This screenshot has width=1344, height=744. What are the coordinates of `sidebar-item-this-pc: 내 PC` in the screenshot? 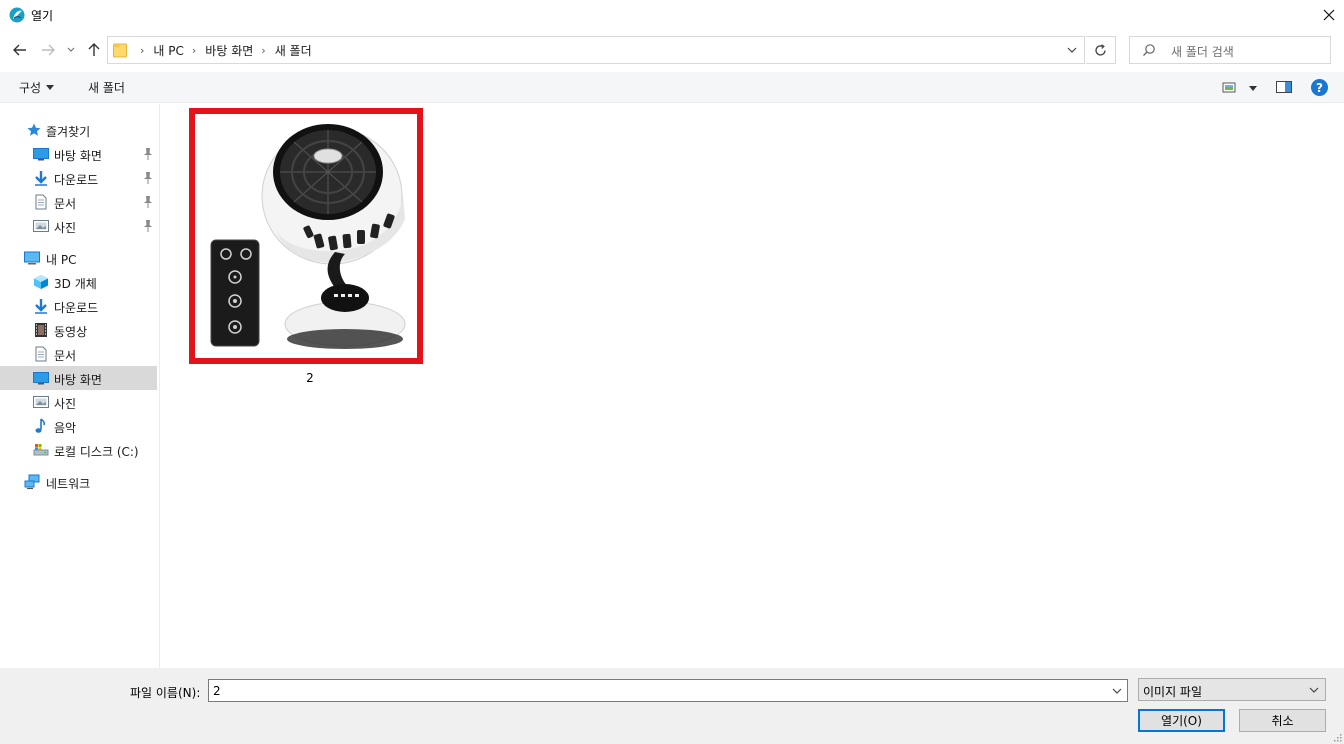 It's located at (78, 258).